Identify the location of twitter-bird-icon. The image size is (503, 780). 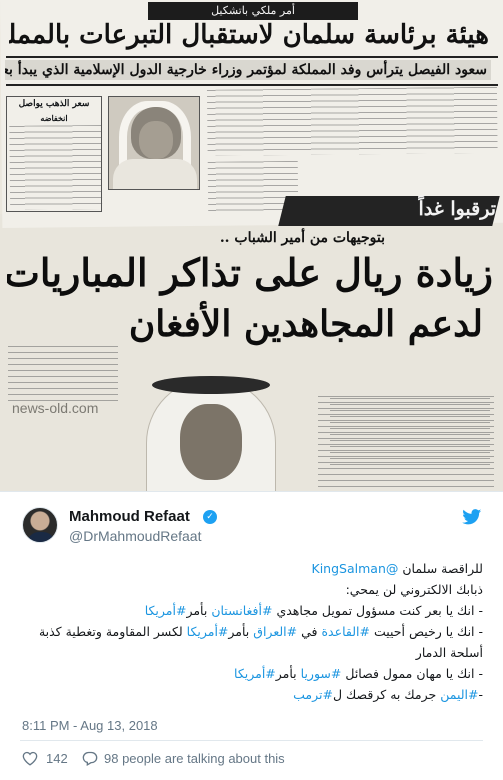
(472, 517).